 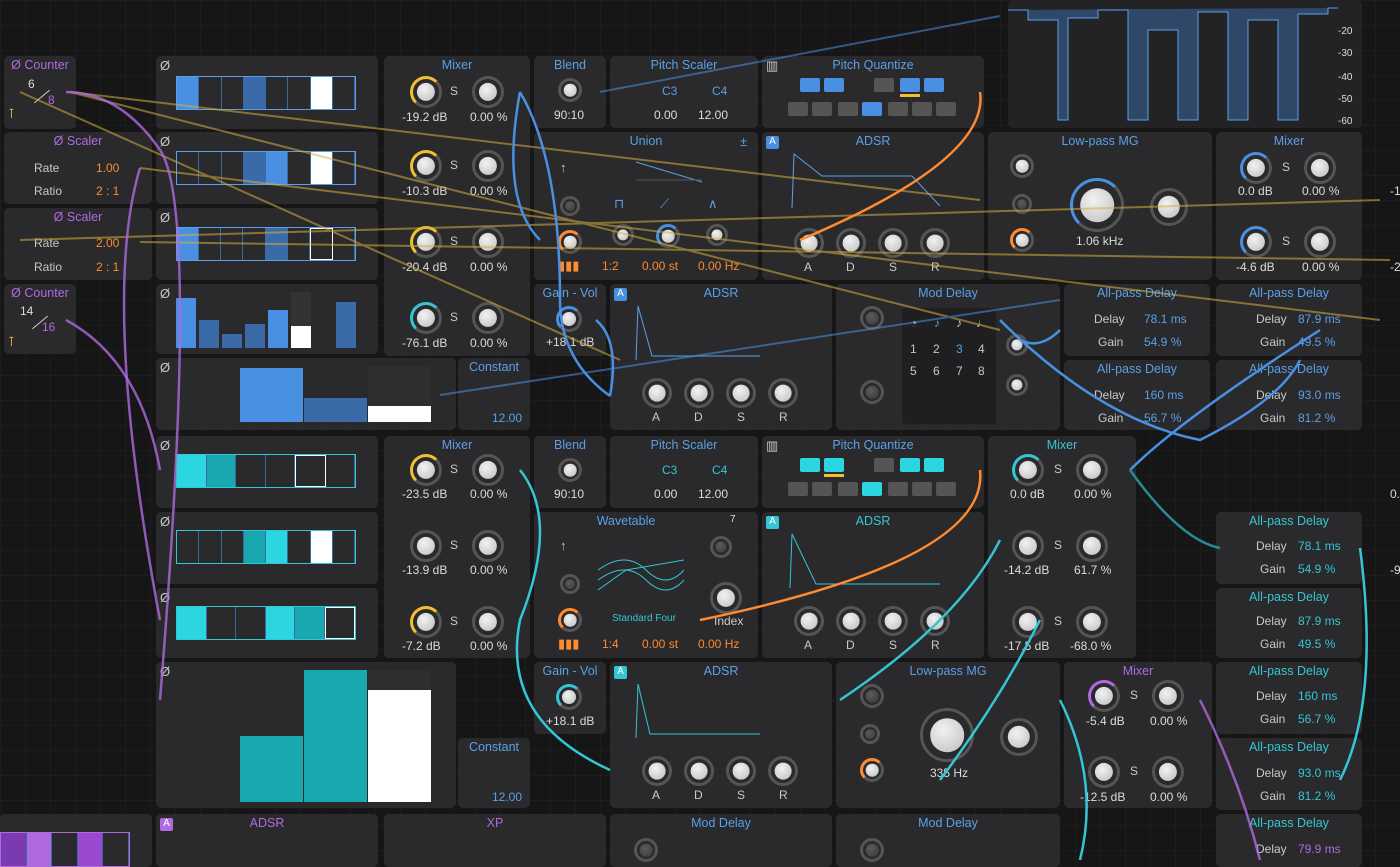 What do you see at coordinates (1289, 623) in the screenshot?
I see `allpass-delay-6: All-pass Delay Delay 87.9 ms Gain 49.5 %` at bounding box center [1289, 623].